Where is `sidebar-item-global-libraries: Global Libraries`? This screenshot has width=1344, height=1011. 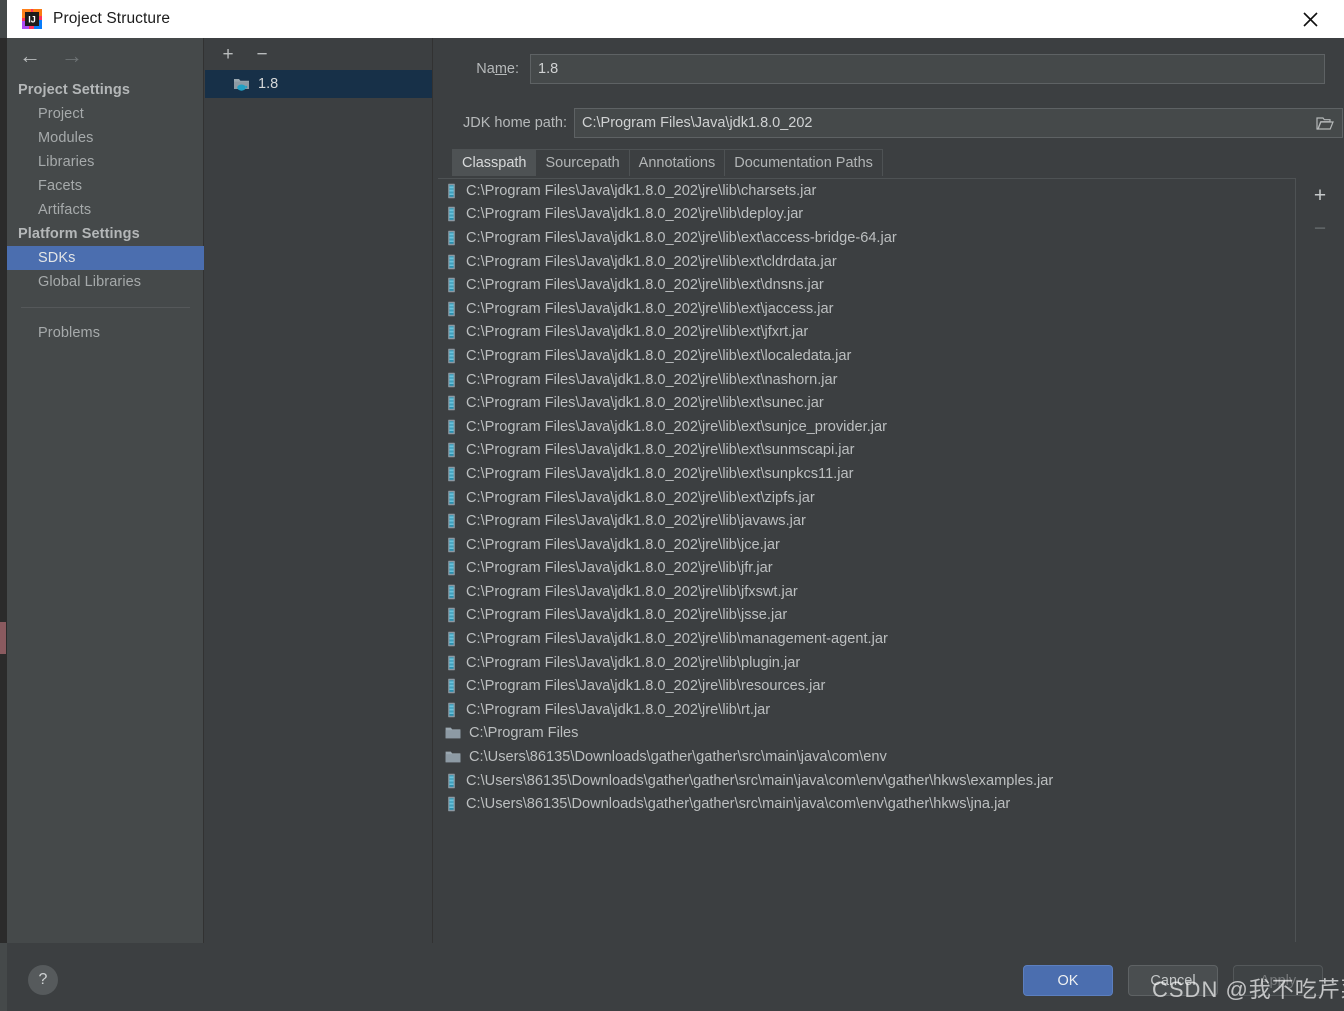
sidebar-item-global-libraries: Global Libraries is located at coordinates (105, 282).